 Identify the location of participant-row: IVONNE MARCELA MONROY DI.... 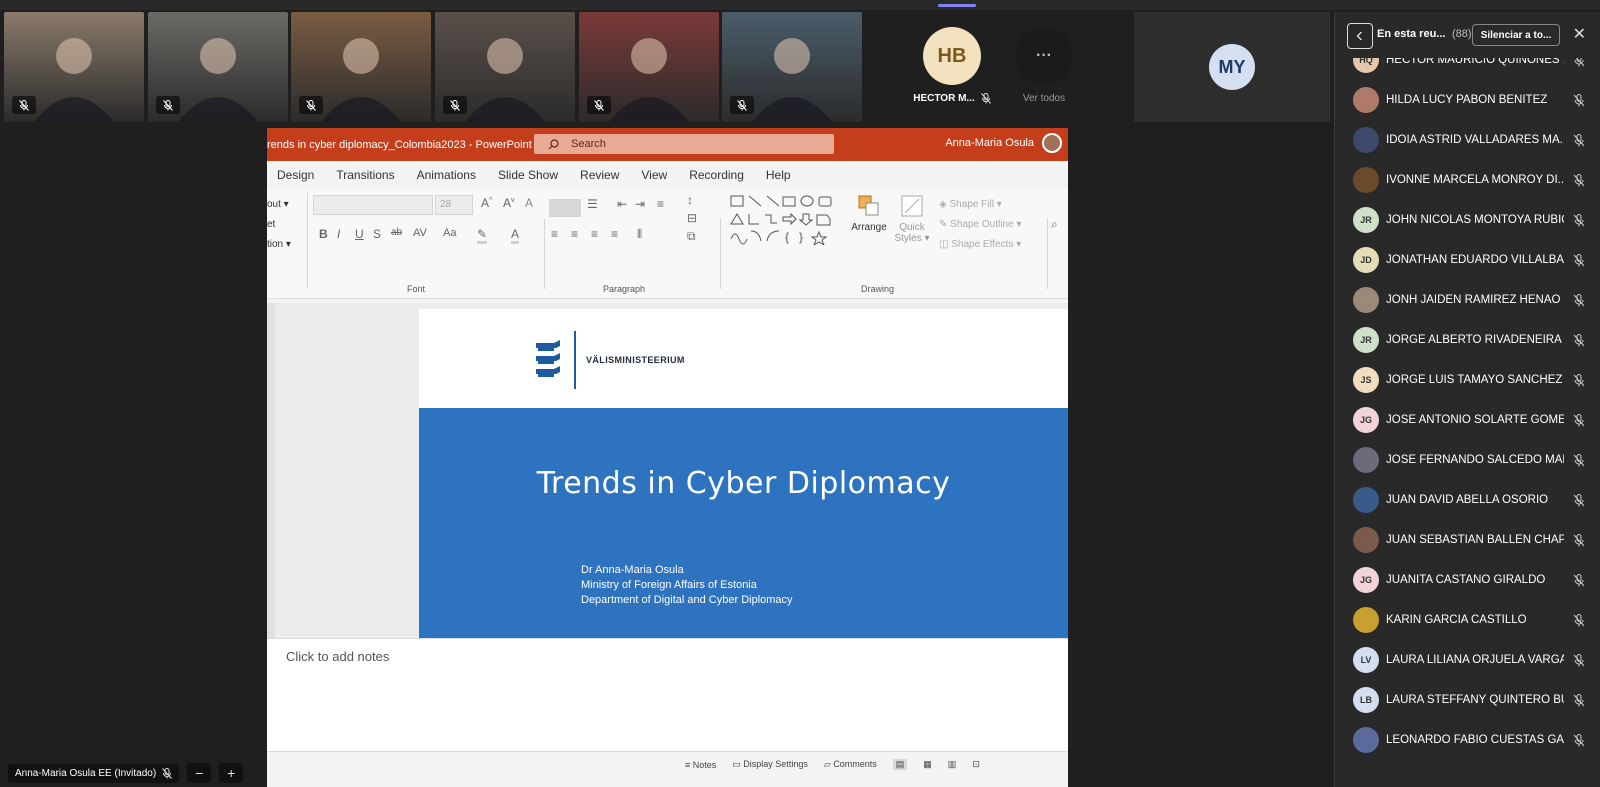
(1467, 180).